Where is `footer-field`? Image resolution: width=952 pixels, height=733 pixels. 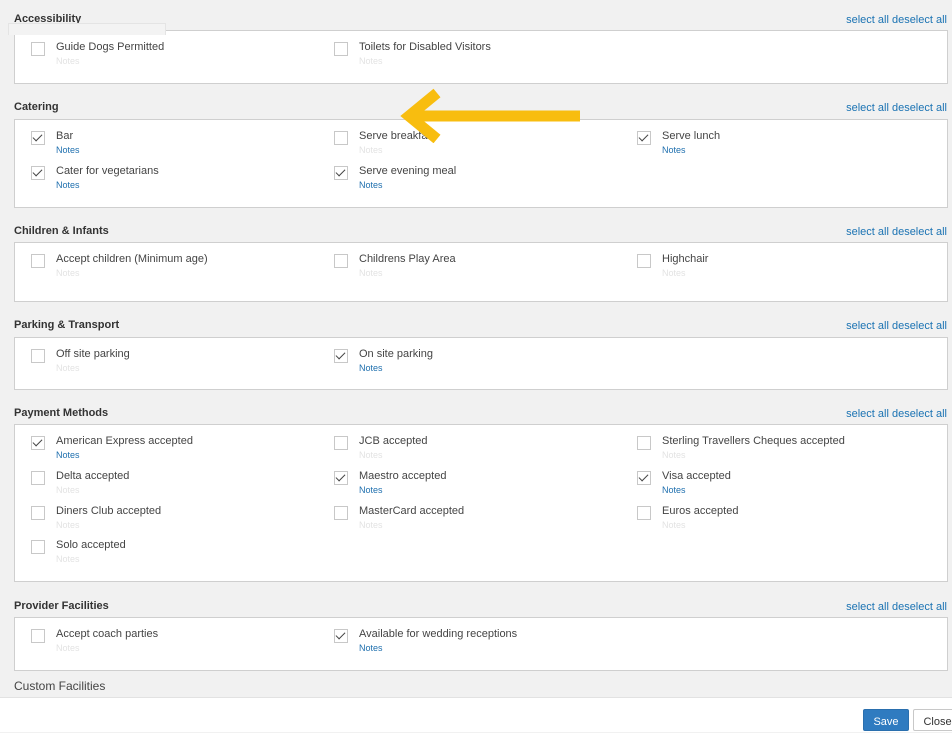 footer-field is located at coordinates (87, 29).